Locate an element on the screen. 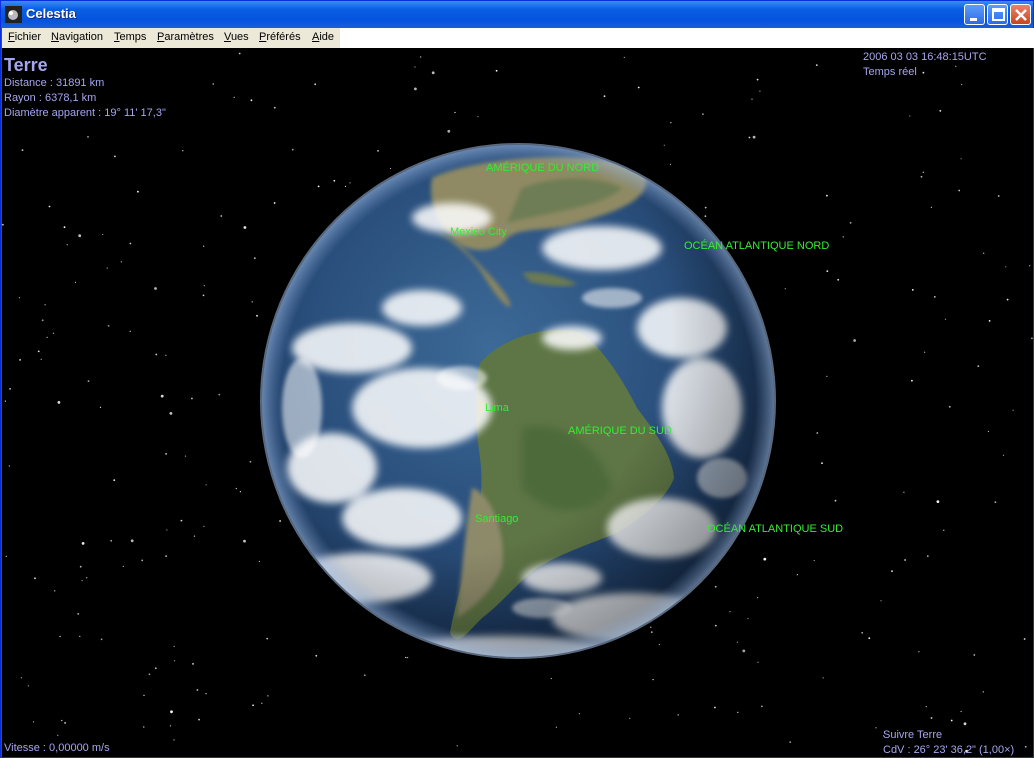 The width and height of the screenshot is (1034, 758). datetime-readout: 2006 03 03 16:48:15UTC is located at coordinates (925, 57).